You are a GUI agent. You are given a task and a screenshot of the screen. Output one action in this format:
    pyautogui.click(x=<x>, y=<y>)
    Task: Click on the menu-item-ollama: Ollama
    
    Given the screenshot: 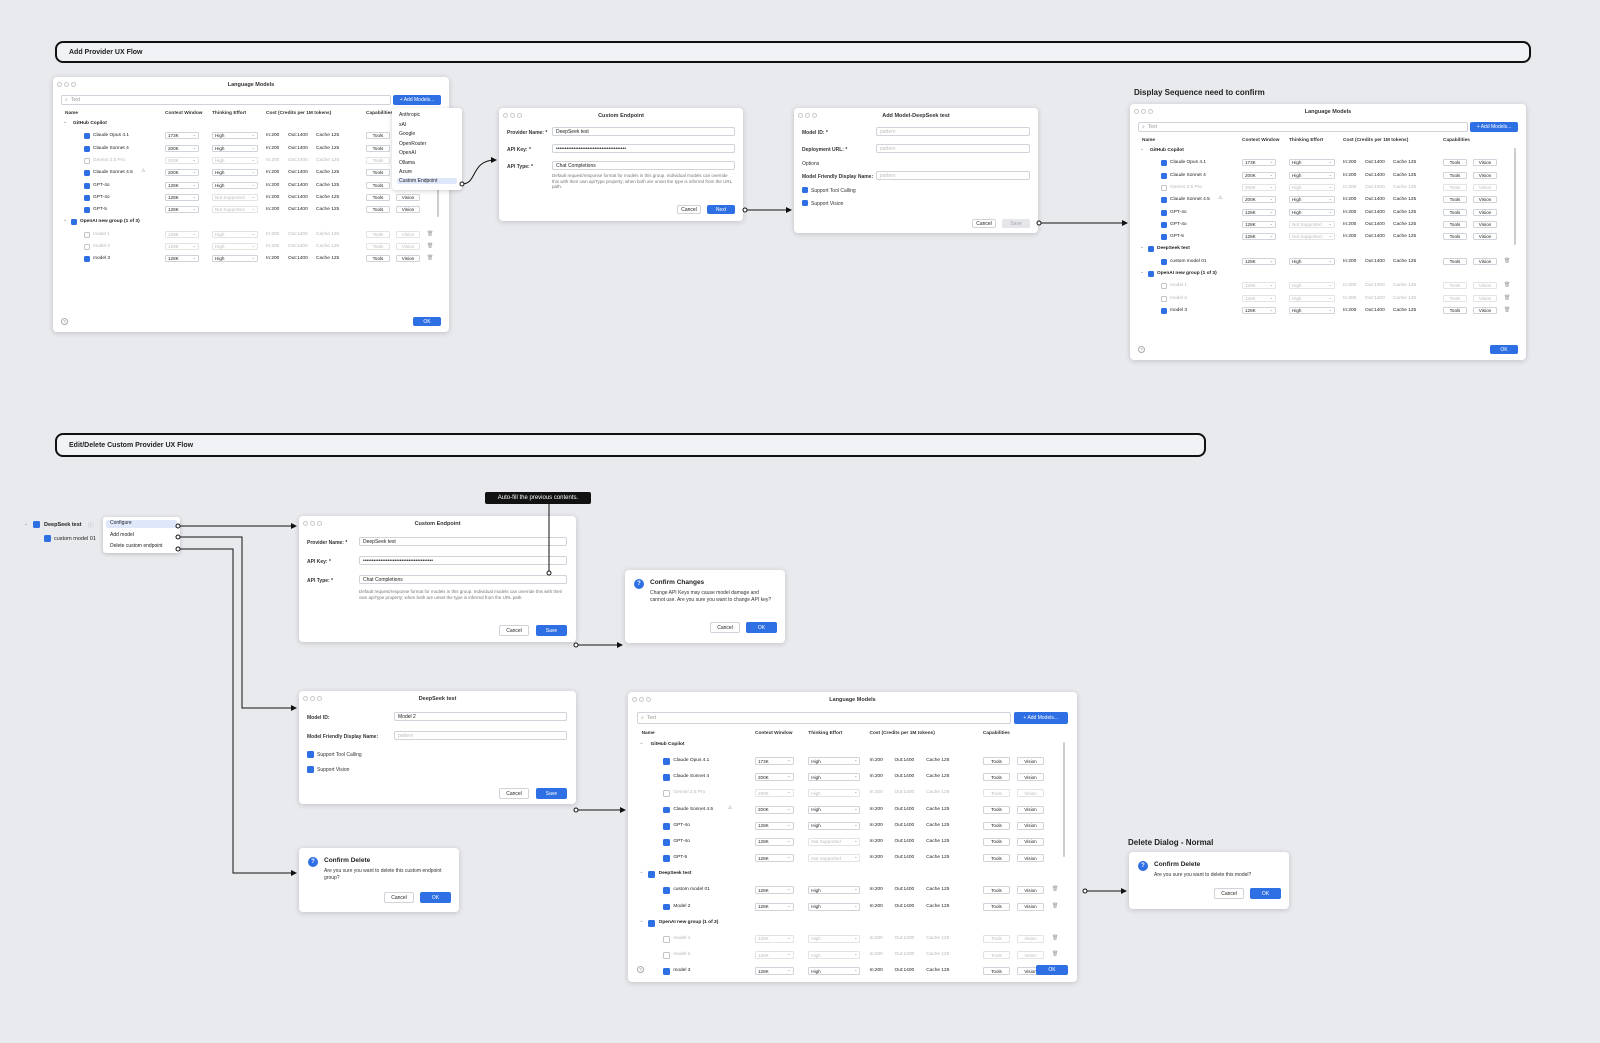 What is the action you would take?
    pyautogui.click(x=407, y=163)
    